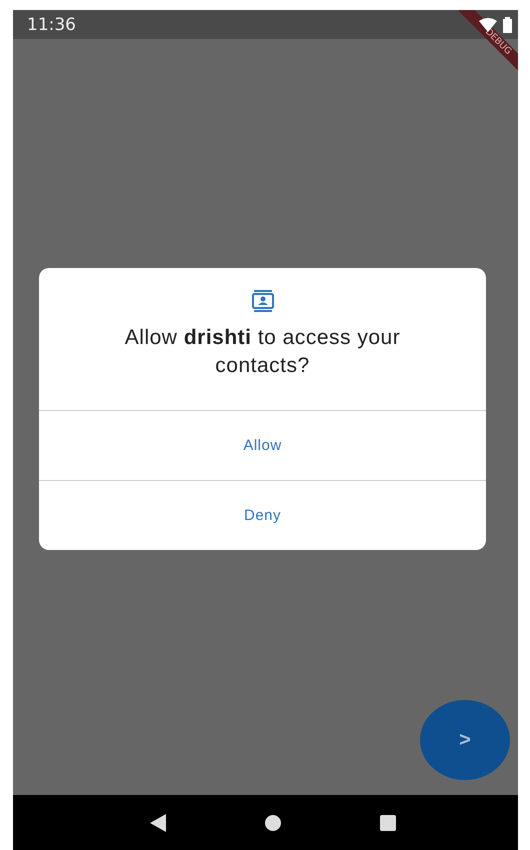  What do you see at coordinates (262, 515) in the screenshot?
I see `deny-button: Deny` at bounding box center [262, 515].